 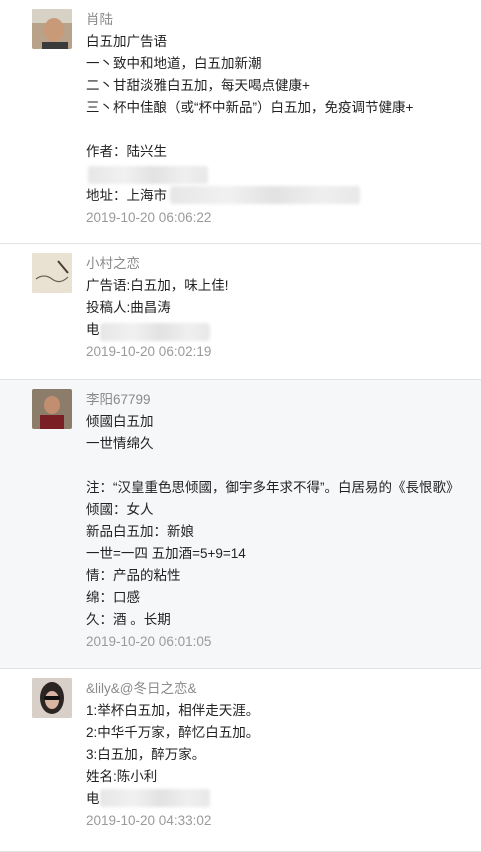 I want to click on comment-timestamp: 2019-10-20 06:06:22, so click(x=149, y=217).